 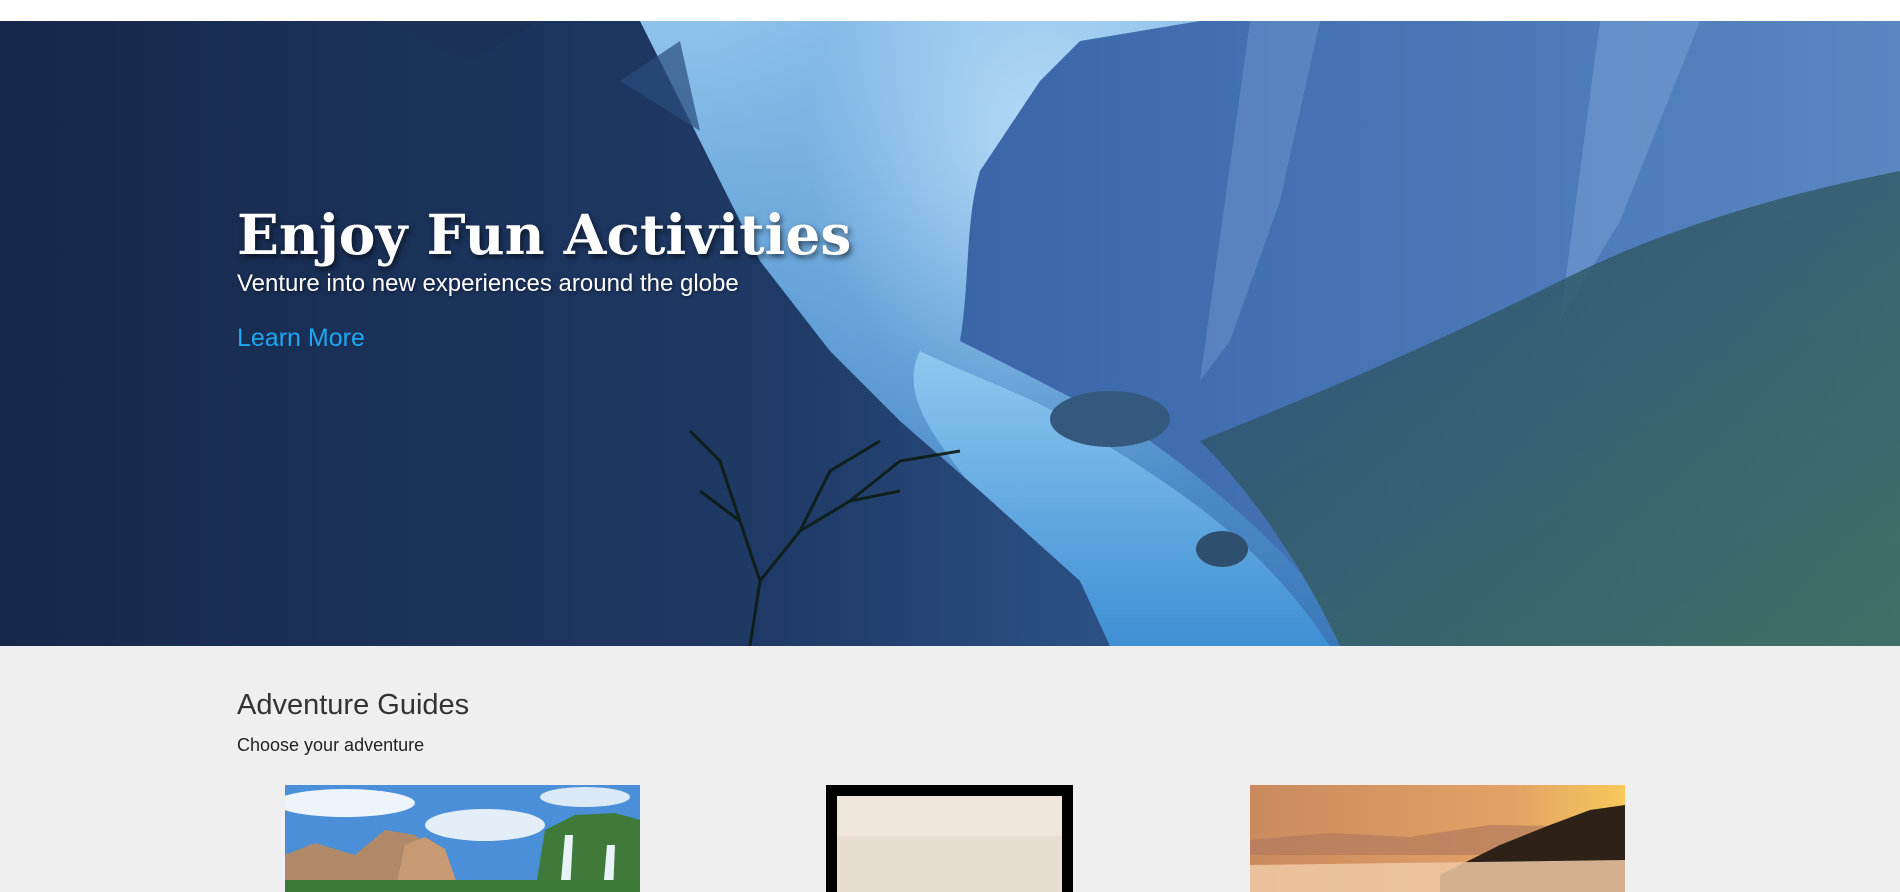 I want to click on learn-more-link: Learn More, so click(x=301, y=338).